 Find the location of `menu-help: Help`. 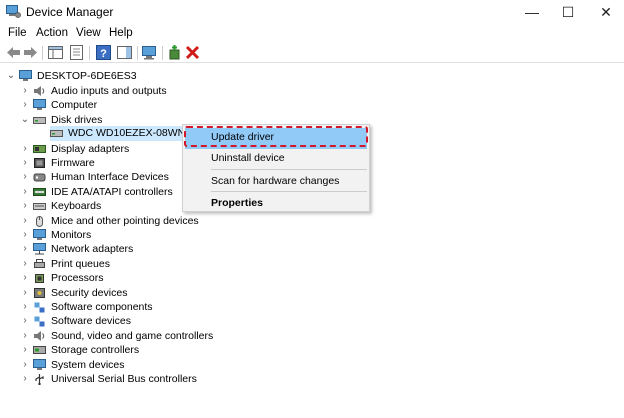

menu-help: Help is located at coordinates (121, 33).